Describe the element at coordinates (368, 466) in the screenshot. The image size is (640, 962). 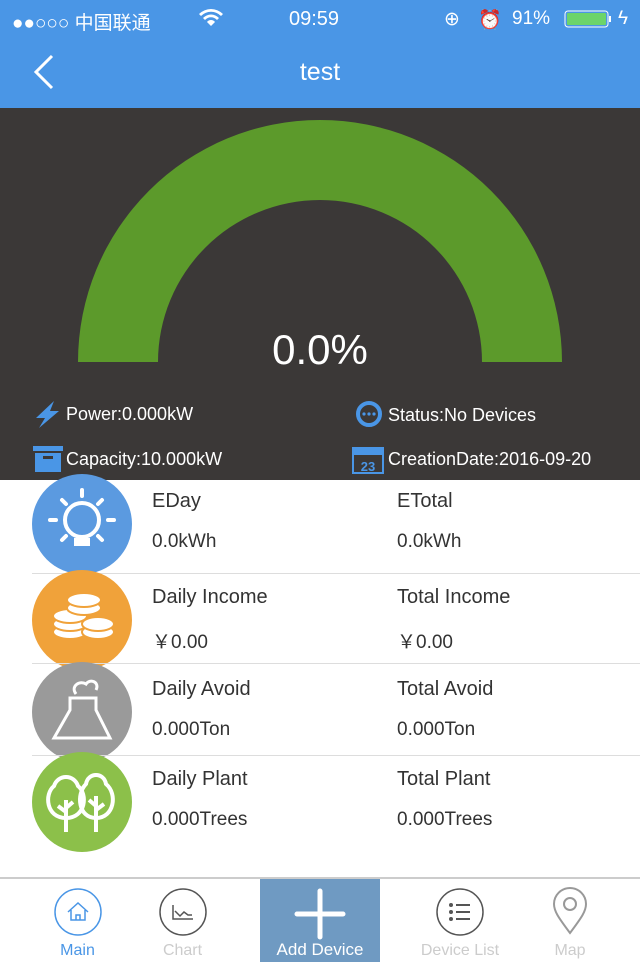
I see `svg-text: 23` at that location.